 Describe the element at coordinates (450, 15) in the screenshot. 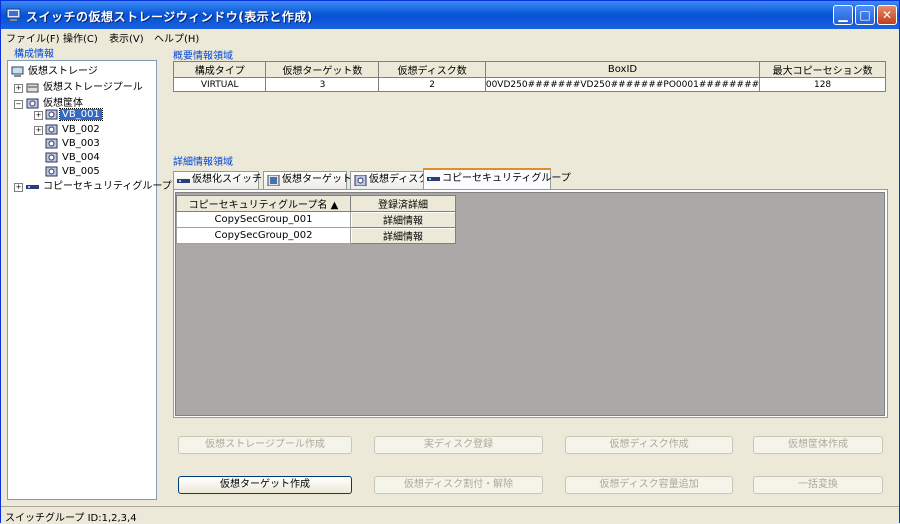

I see `title-bar: スイッチの仮想ストレージウィンドウ(表示と作成) ▁ □ ✕` at that location.